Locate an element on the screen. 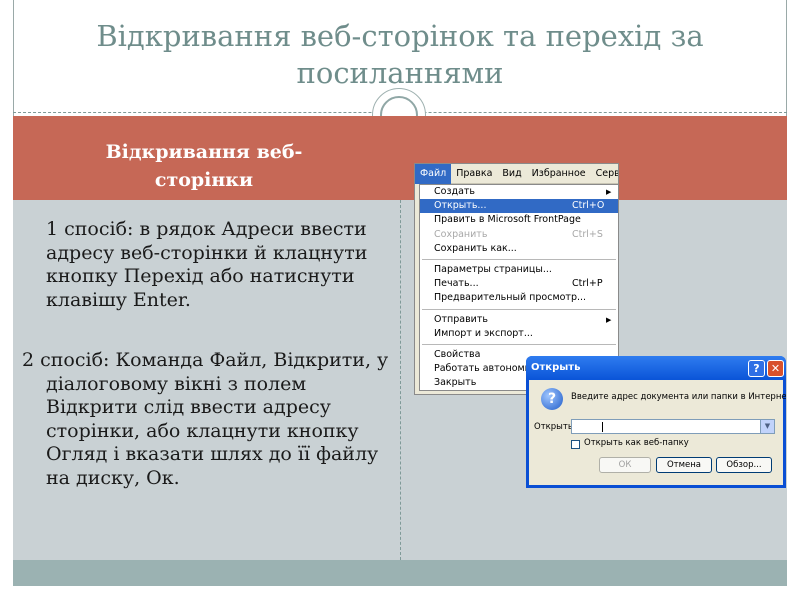  dialog-title: Открыть is located at coordinates (656, 368).